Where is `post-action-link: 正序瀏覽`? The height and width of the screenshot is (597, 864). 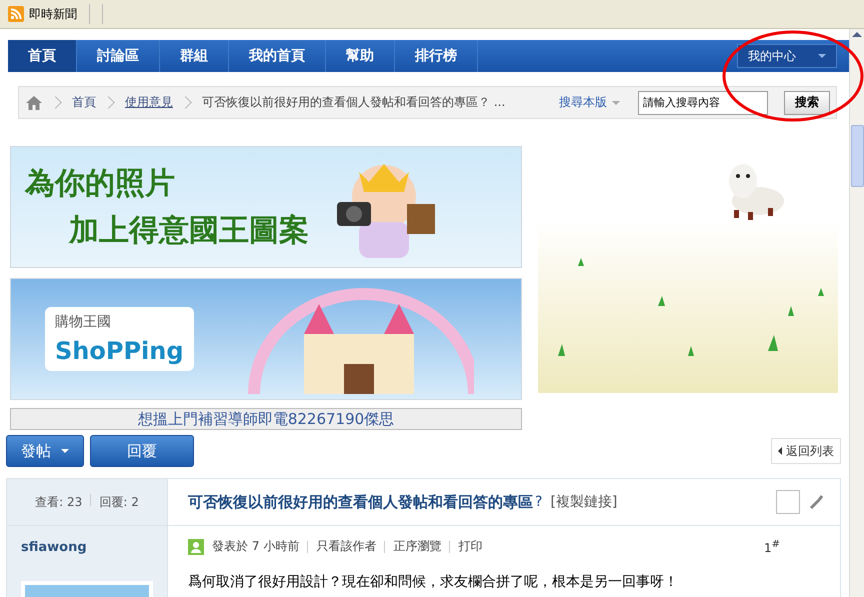
post-action-link: 正序瀏覽 is located at coordinates (417, 546).